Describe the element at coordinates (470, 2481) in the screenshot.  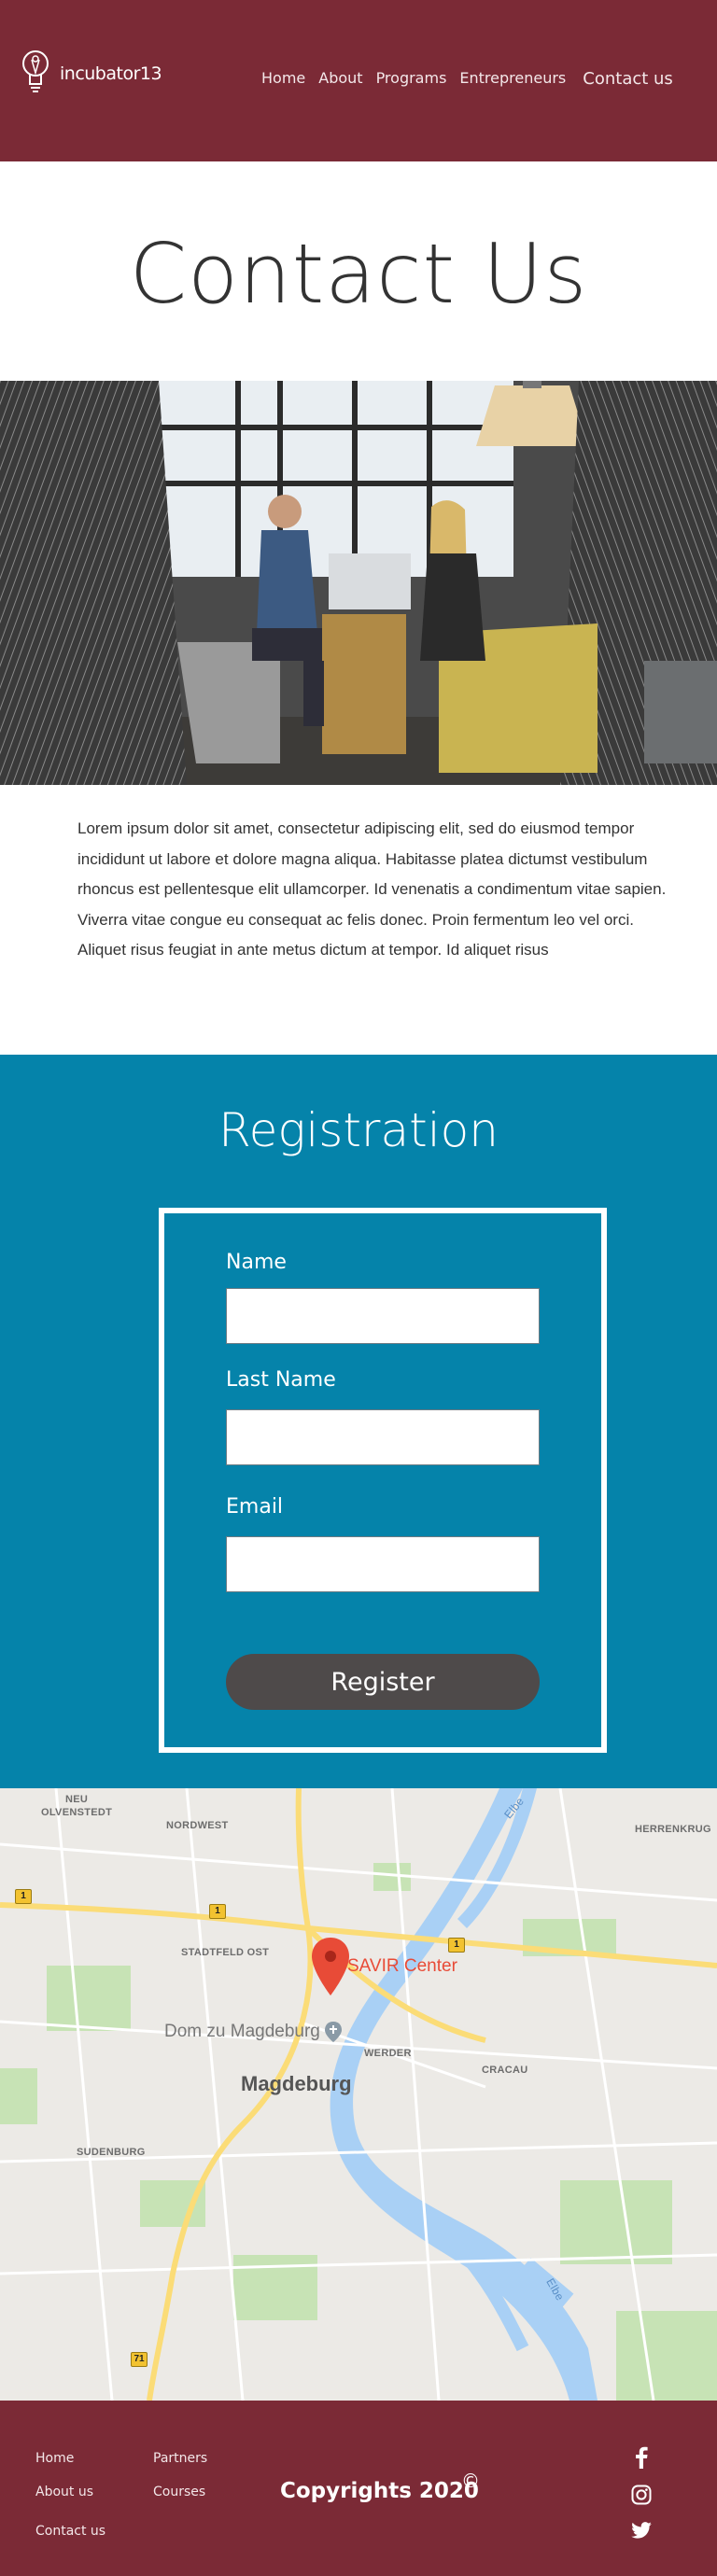
I see `copyright-symbol: ©` at that location.